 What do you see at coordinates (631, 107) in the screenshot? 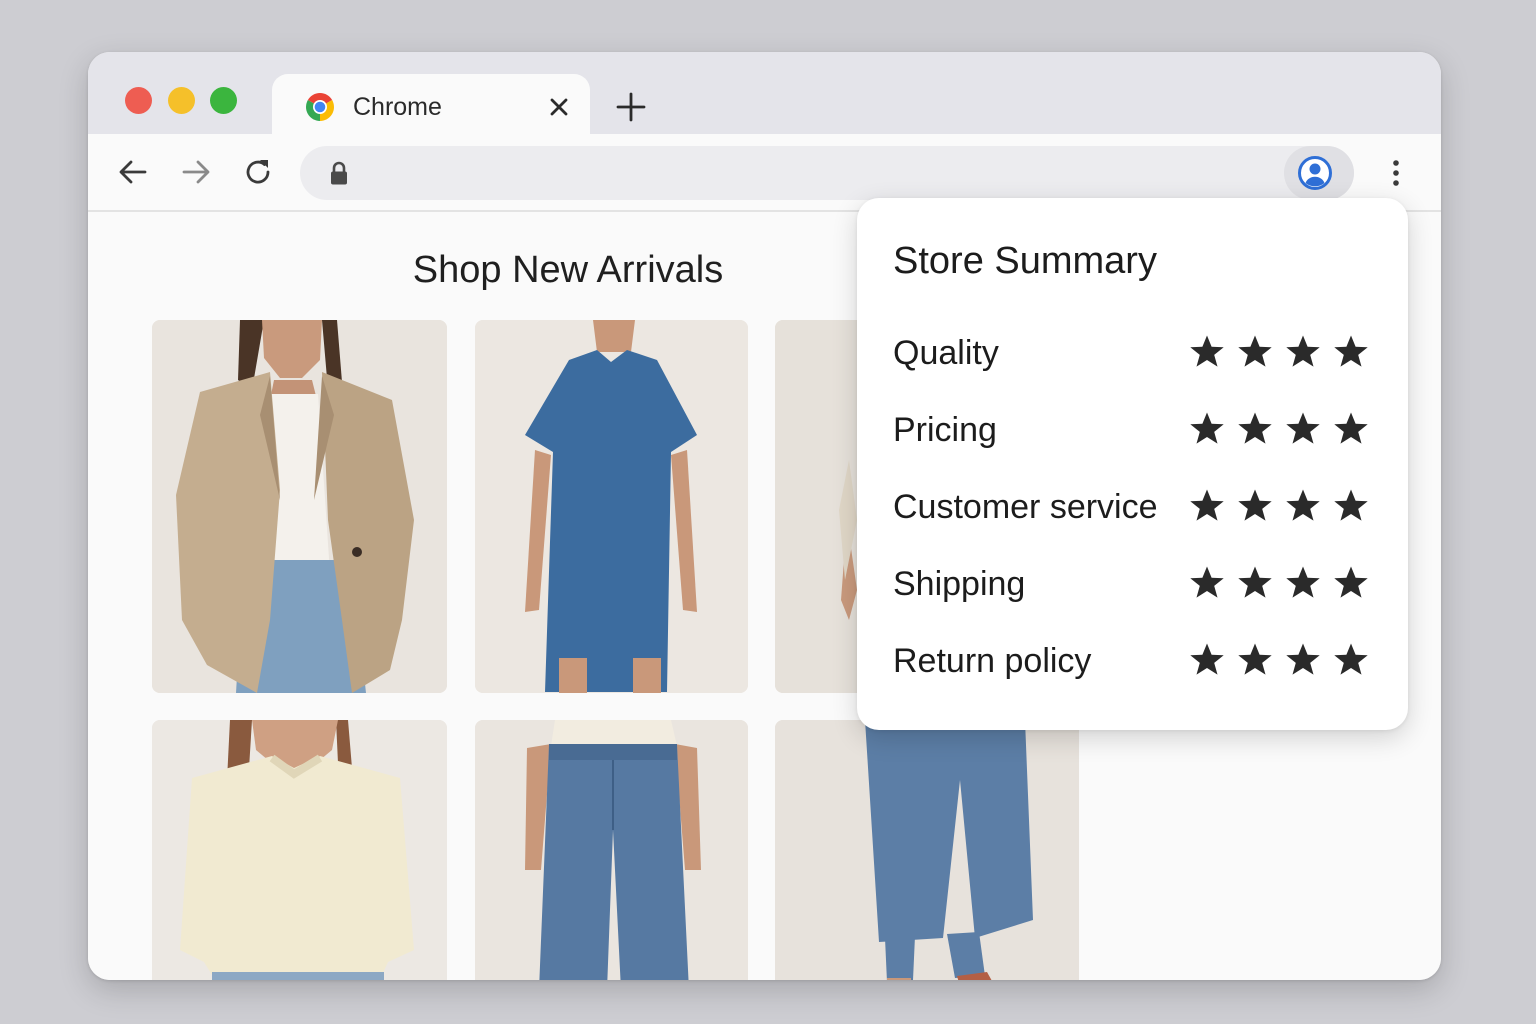
I see `plus-icon` at bounding box center [631, 107].